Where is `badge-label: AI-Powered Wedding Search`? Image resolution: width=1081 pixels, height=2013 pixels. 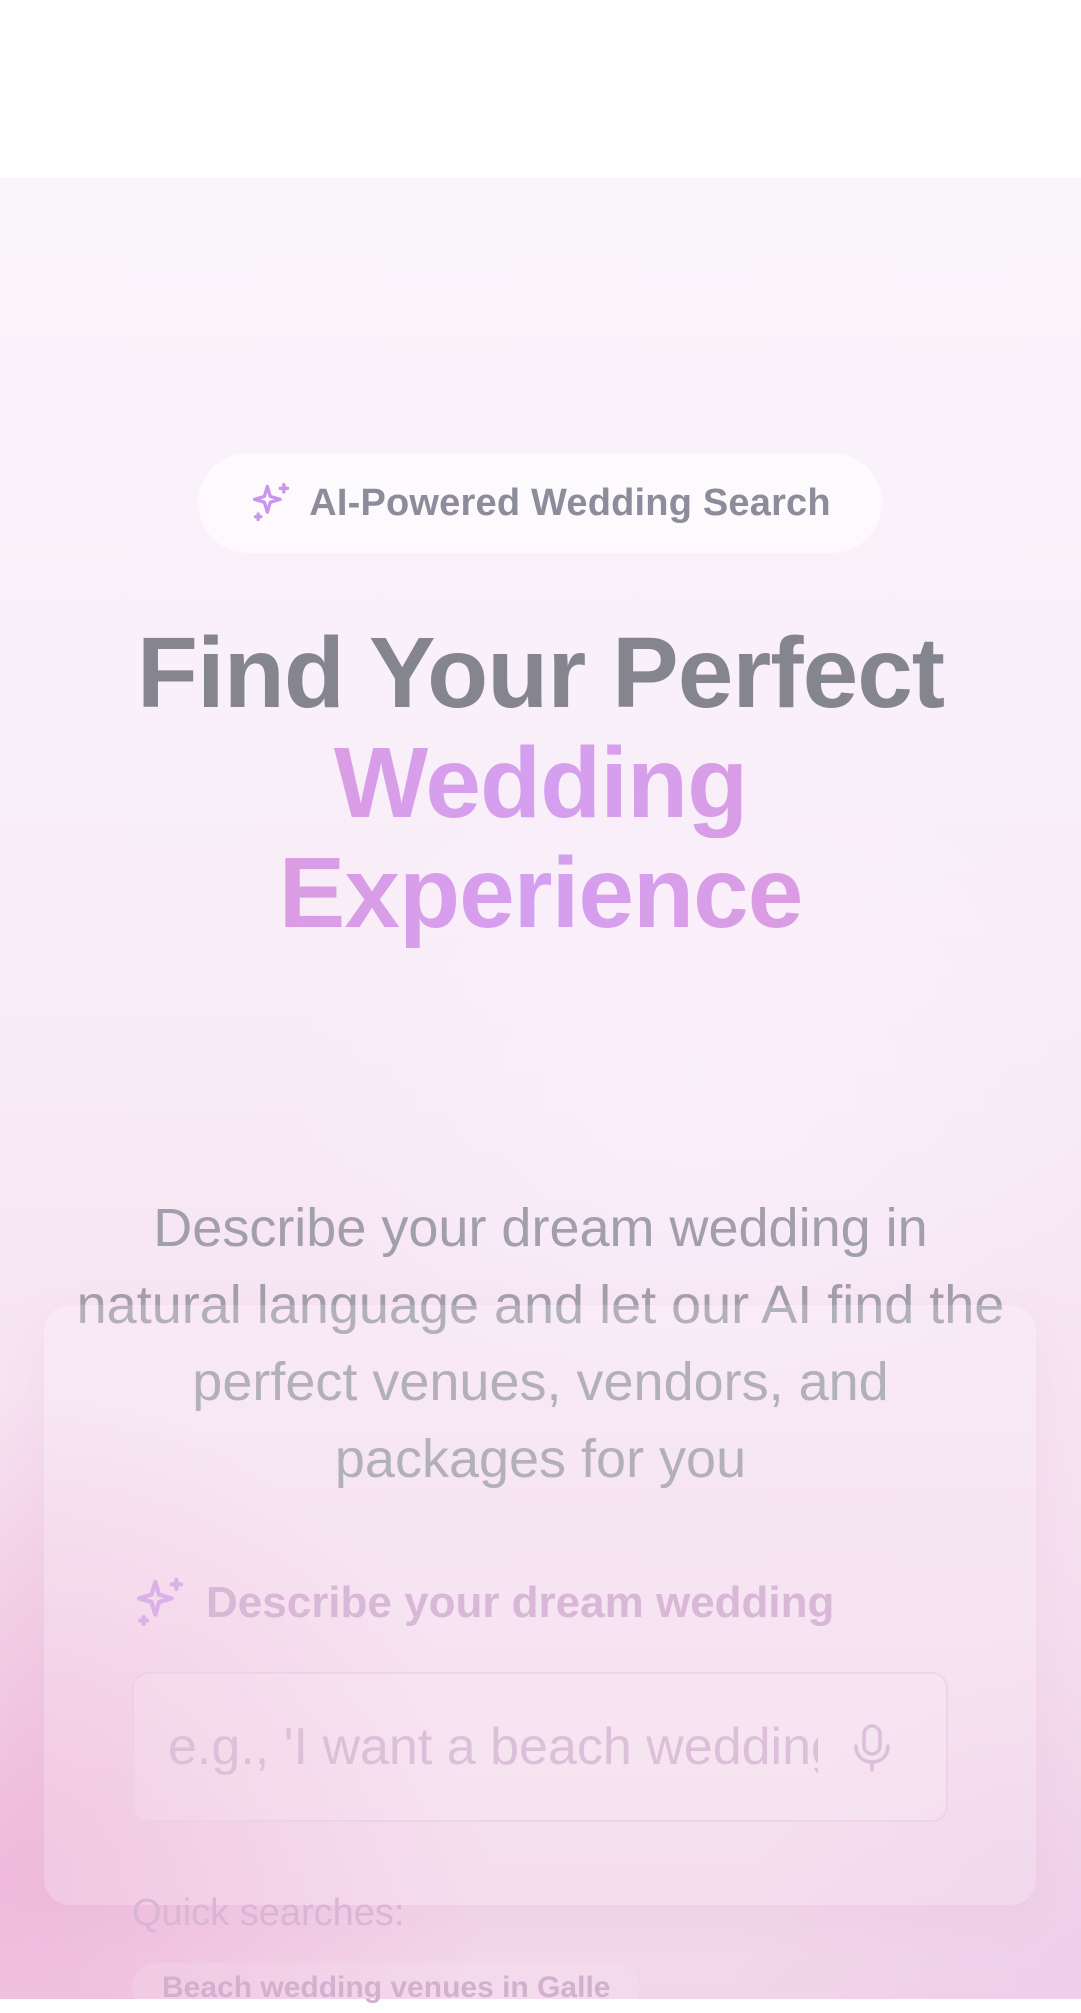
badge-label: AI-Powered Wedding Search is located at coordinates (570, 502).